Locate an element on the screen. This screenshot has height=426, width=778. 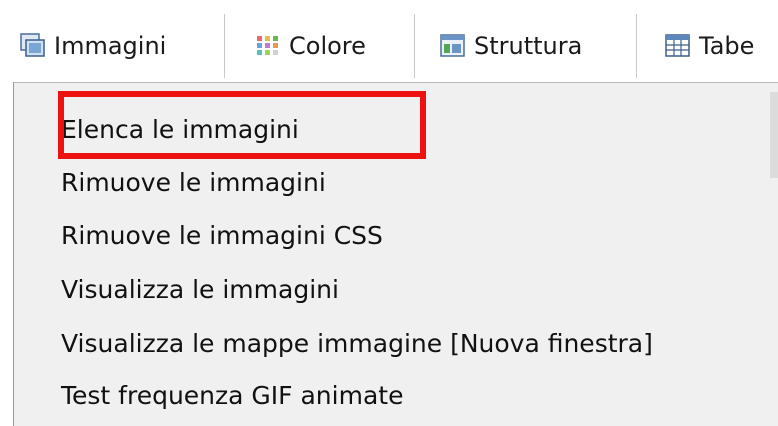
toolbar-button-color: Colore is located at coordinates (310, 46).